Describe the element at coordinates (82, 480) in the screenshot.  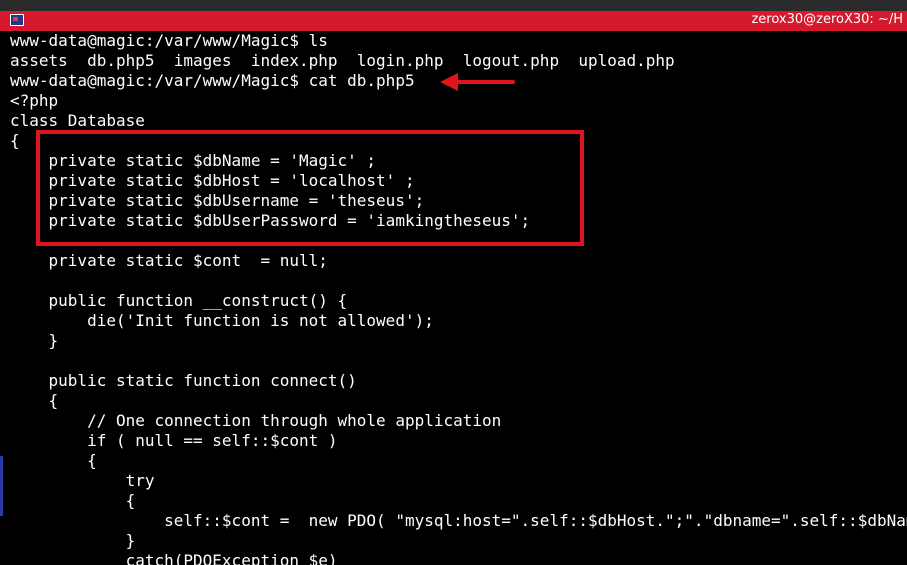
I see `terminal-line: try` at that location.